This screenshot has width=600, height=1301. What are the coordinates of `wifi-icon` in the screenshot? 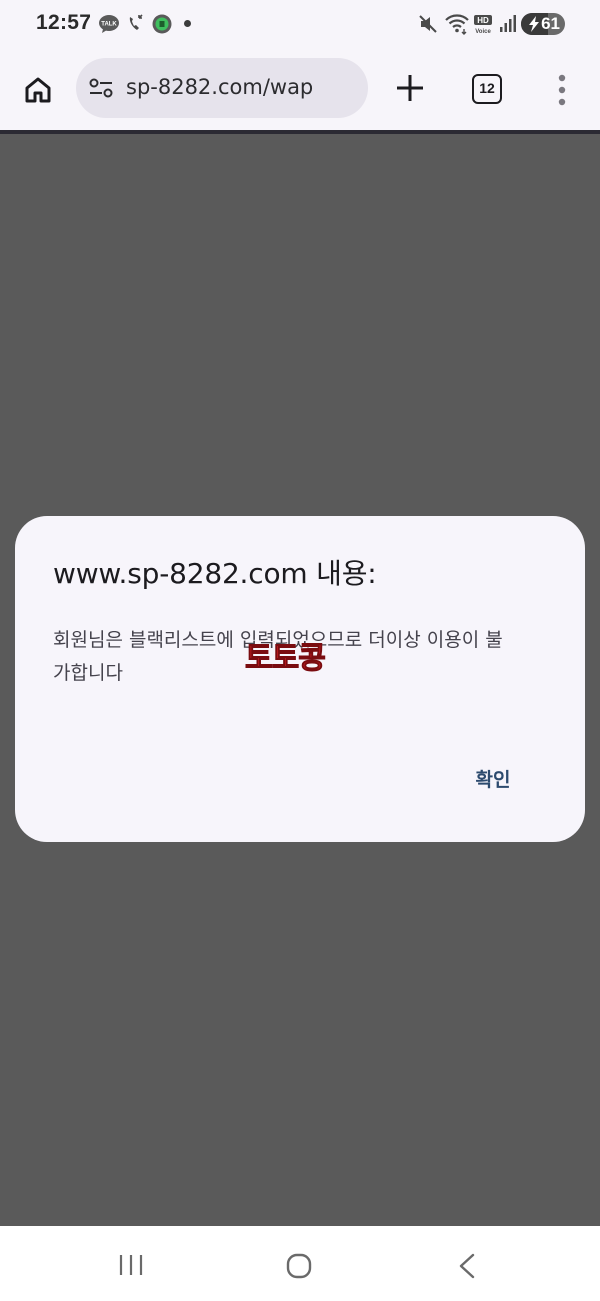 It's located at (457, 24).